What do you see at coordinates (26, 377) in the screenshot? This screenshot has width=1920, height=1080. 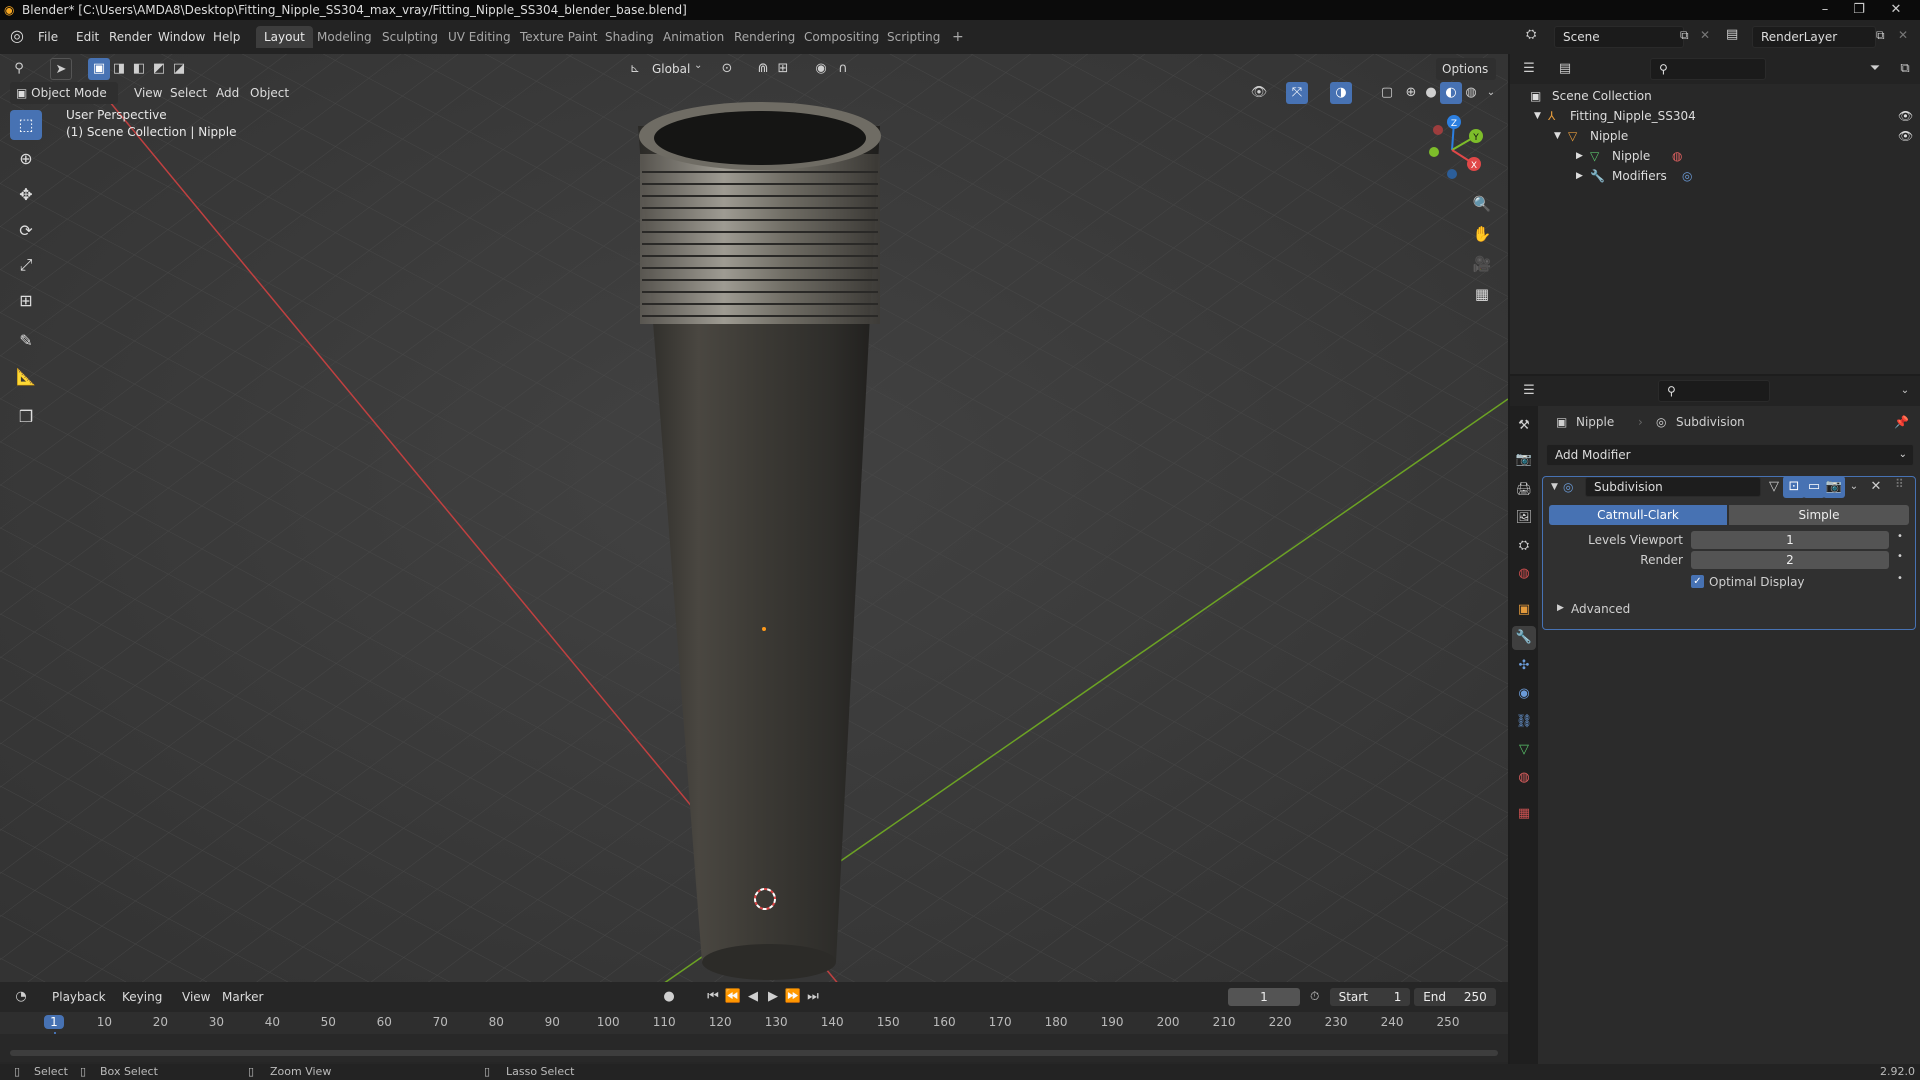 I see `measure-tool-icon: 📐` at bounding box center [26, 377].